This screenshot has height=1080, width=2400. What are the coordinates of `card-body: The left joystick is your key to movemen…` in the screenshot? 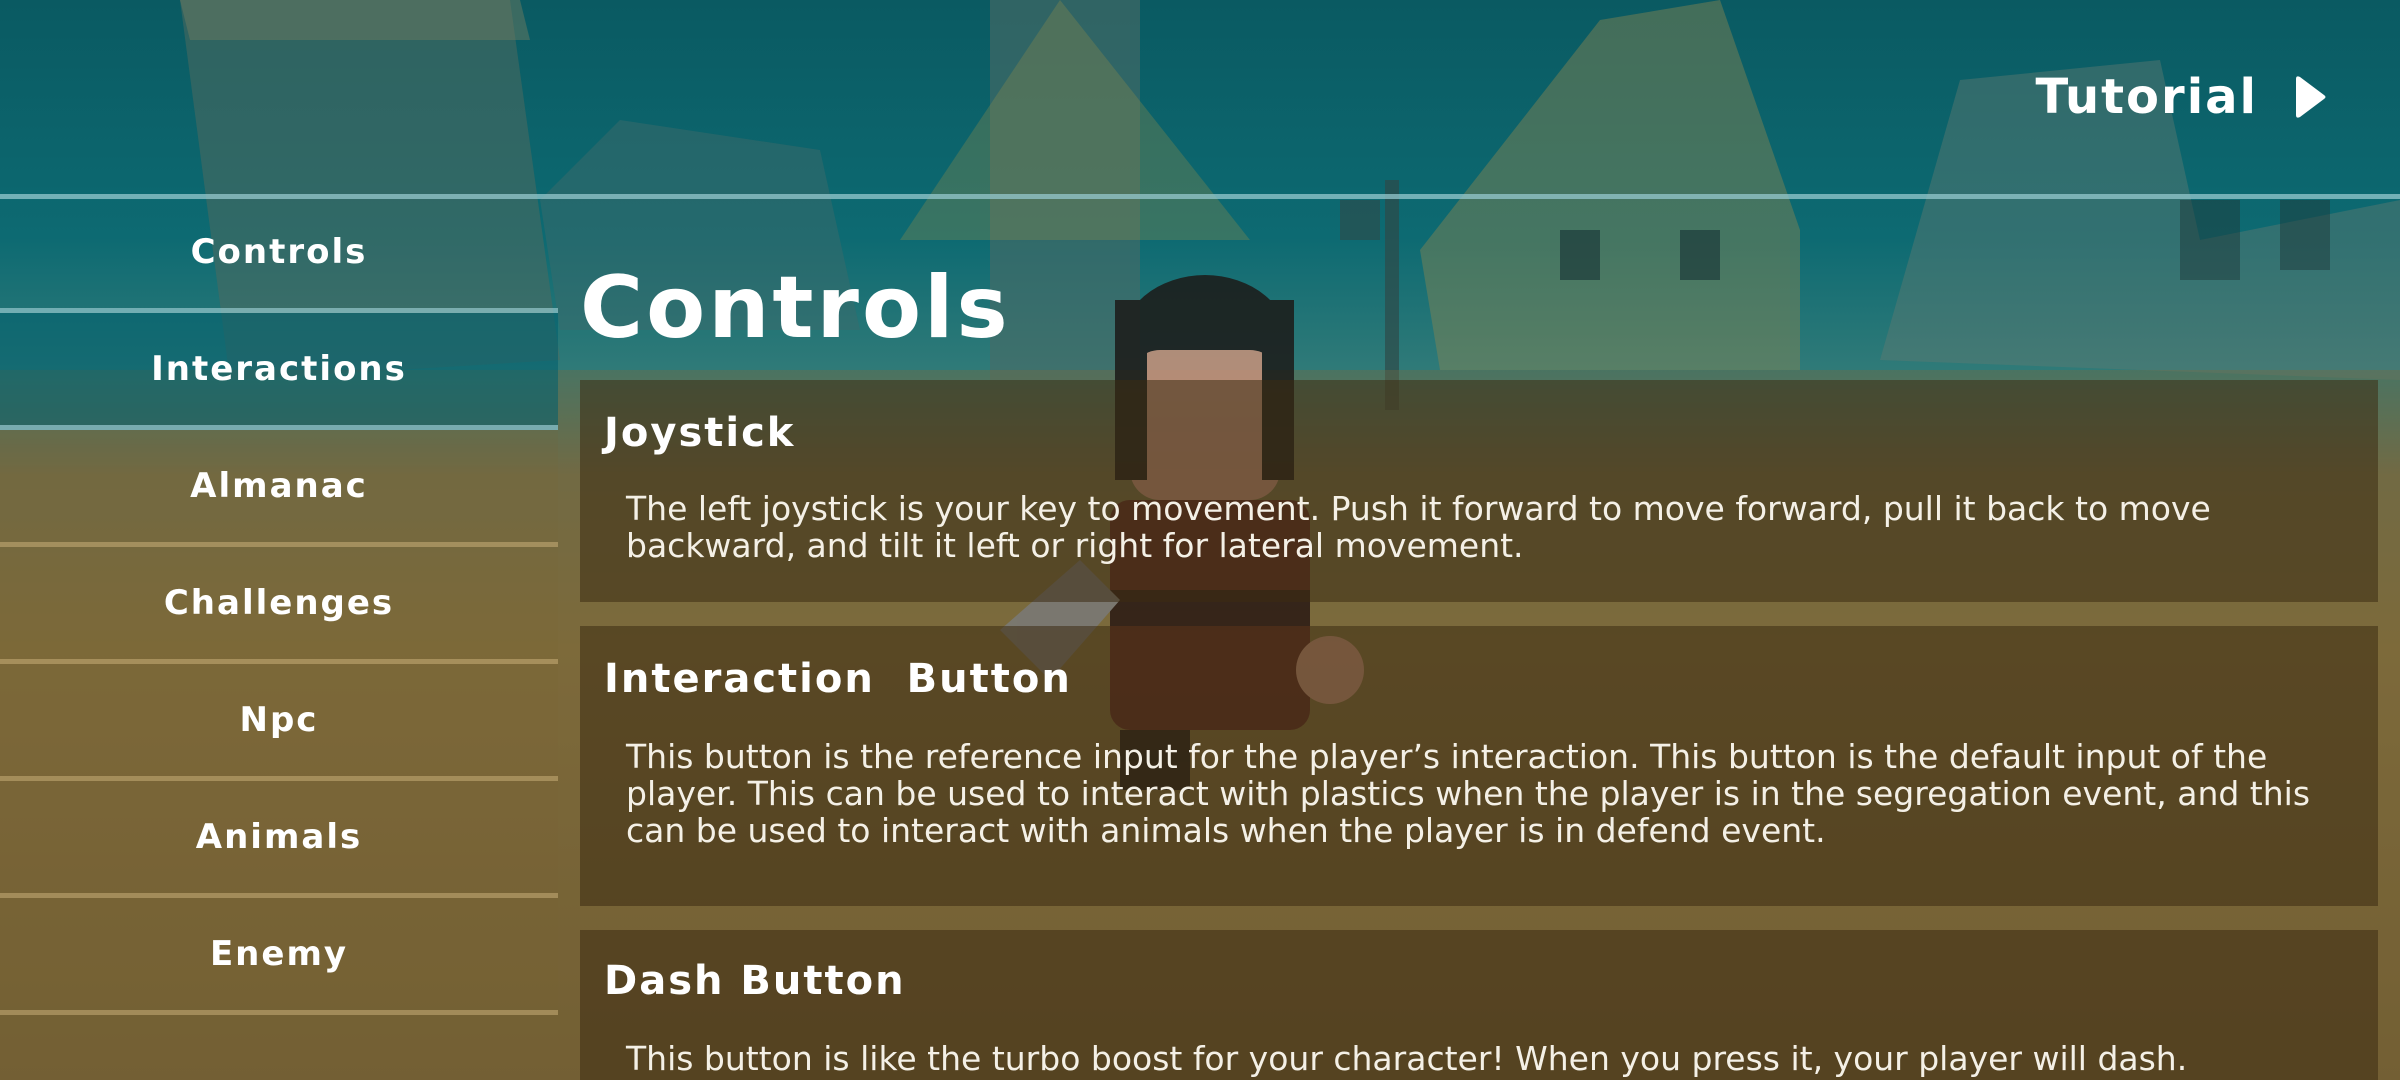 It's located at (1418, 527).